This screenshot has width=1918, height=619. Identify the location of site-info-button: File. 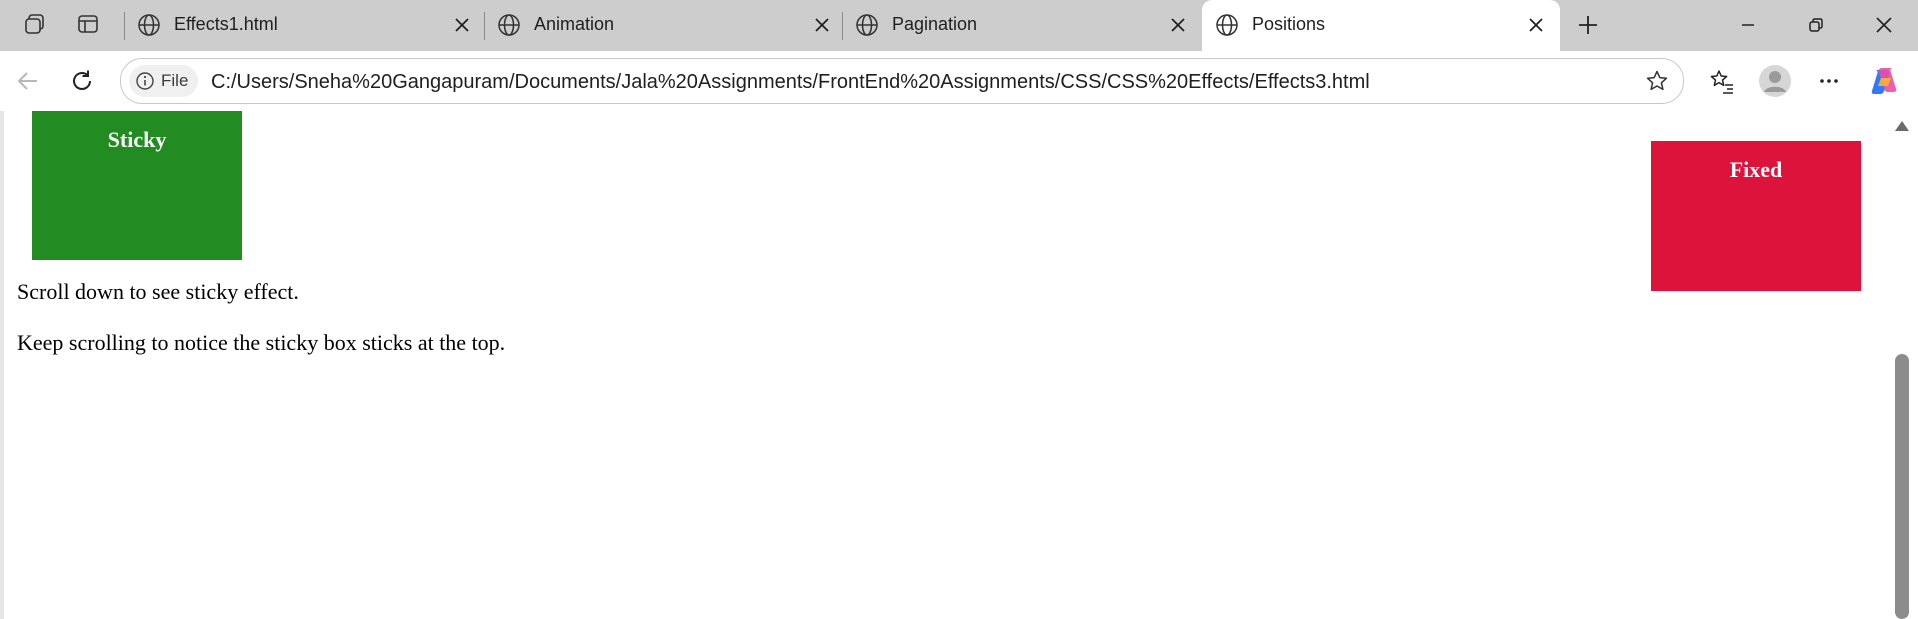
(164, 81).